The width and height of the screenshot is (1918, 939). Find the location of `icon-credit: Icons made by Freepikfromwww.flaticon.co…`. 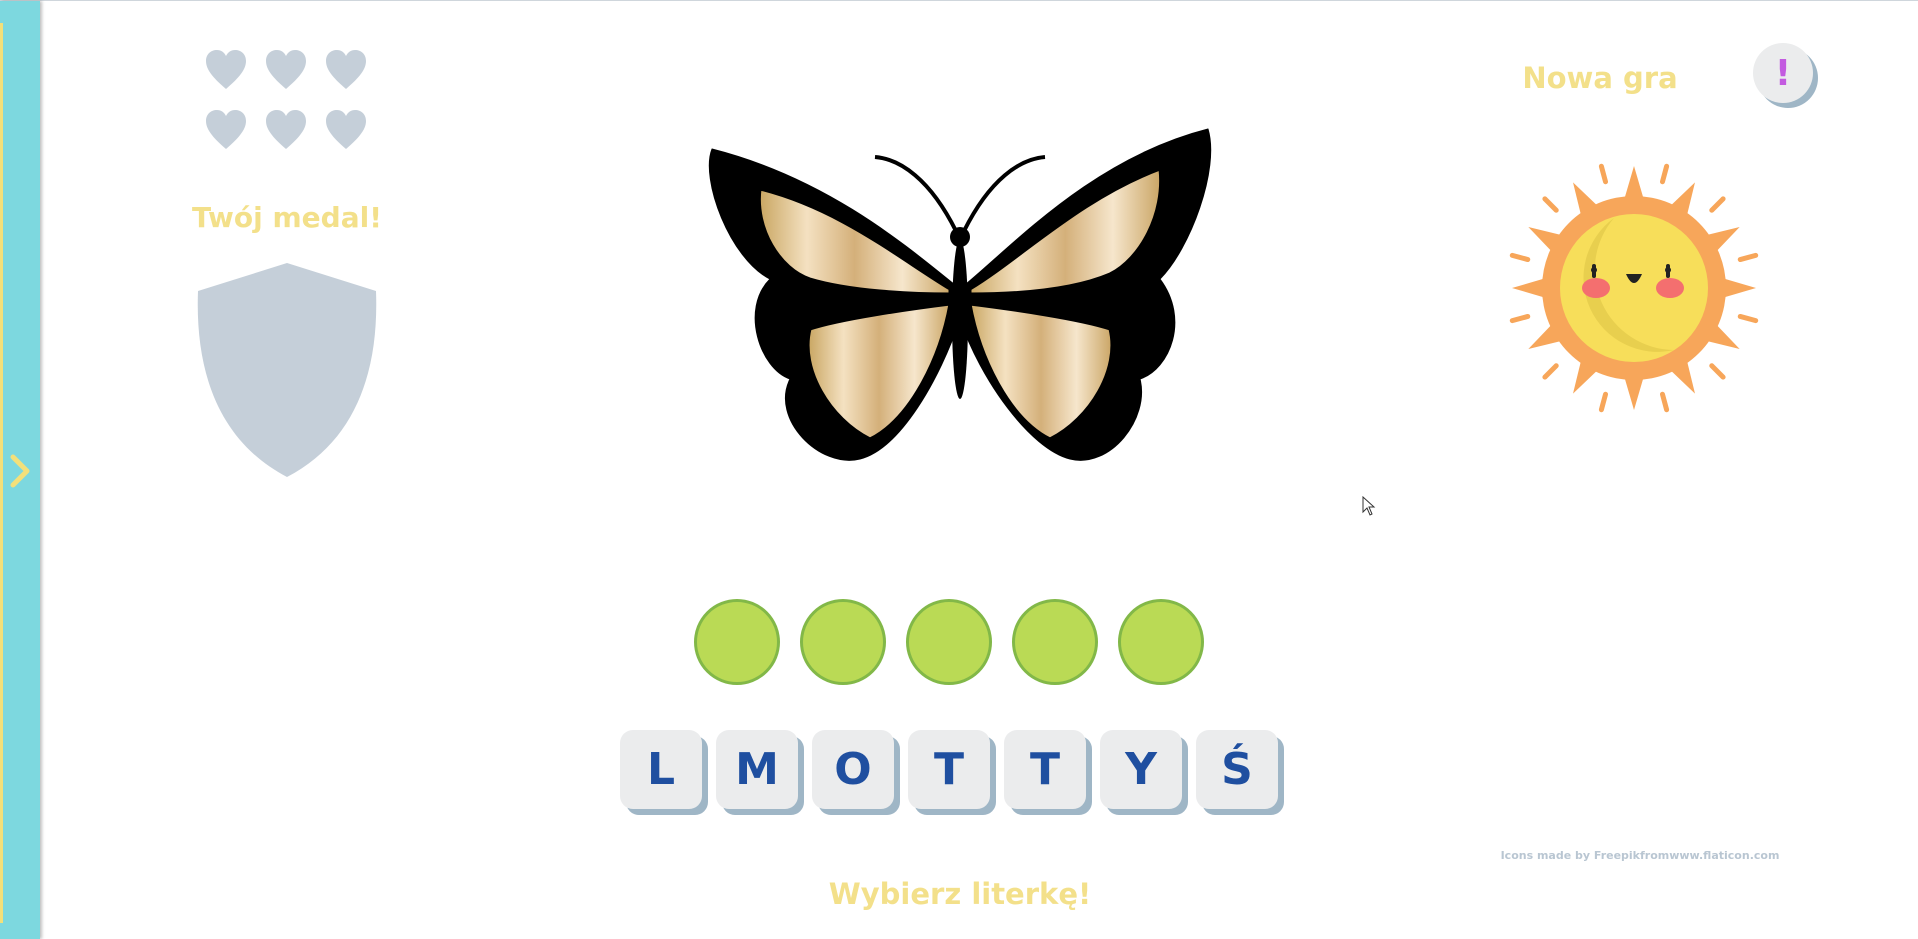

icon-credit: Icons made by Freepikfromwww.flaticon.co… is located at coordinates (1640, 855).